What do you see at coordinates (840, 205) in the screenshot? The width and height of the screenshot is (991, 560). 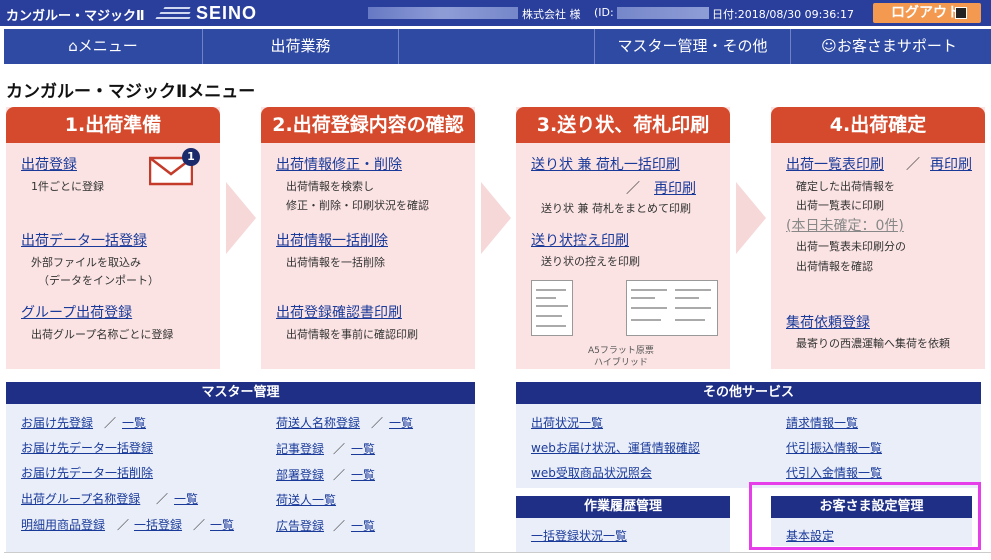 I see `step-desc: 出荷一覧表に印刷` at bounding box center [840, 205].